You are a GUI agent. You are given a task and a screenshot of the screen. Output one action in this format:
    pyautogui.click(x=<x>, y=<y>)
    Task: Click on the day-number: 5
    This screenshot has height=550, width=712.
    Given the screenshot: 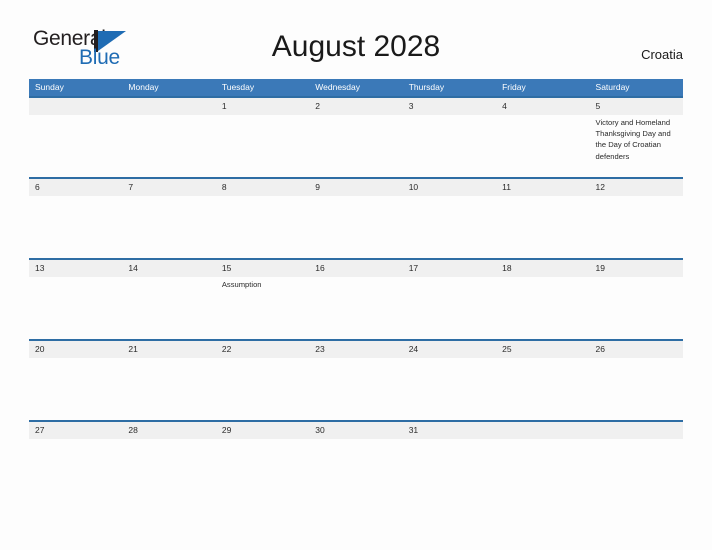 What is the action you would take?
    pyautogui.click(x=636, y=106)
    